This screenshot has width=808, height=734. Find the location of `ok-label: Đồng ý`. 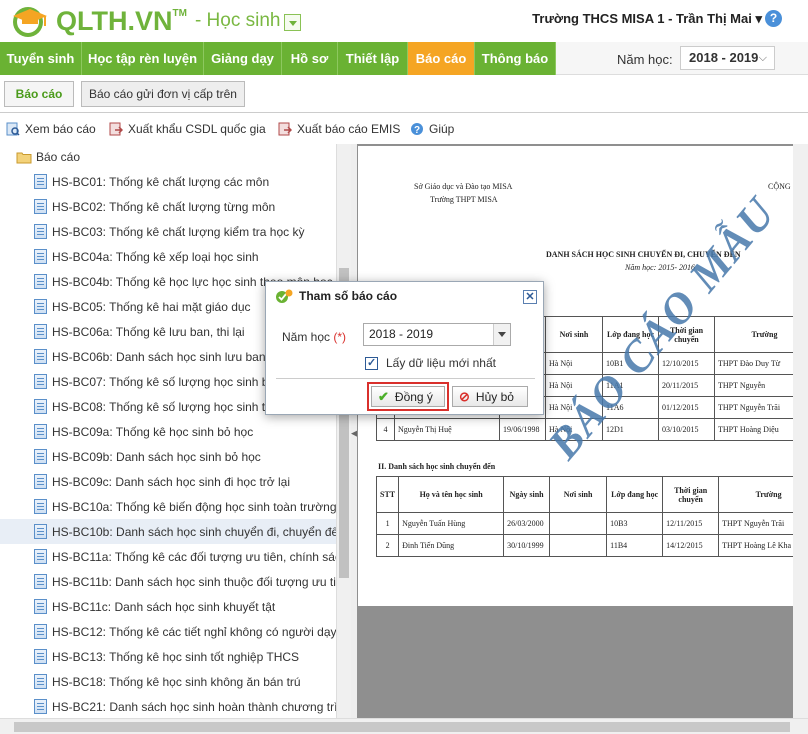

ok-label: Đồng ý is located at coordinates (413, 396).